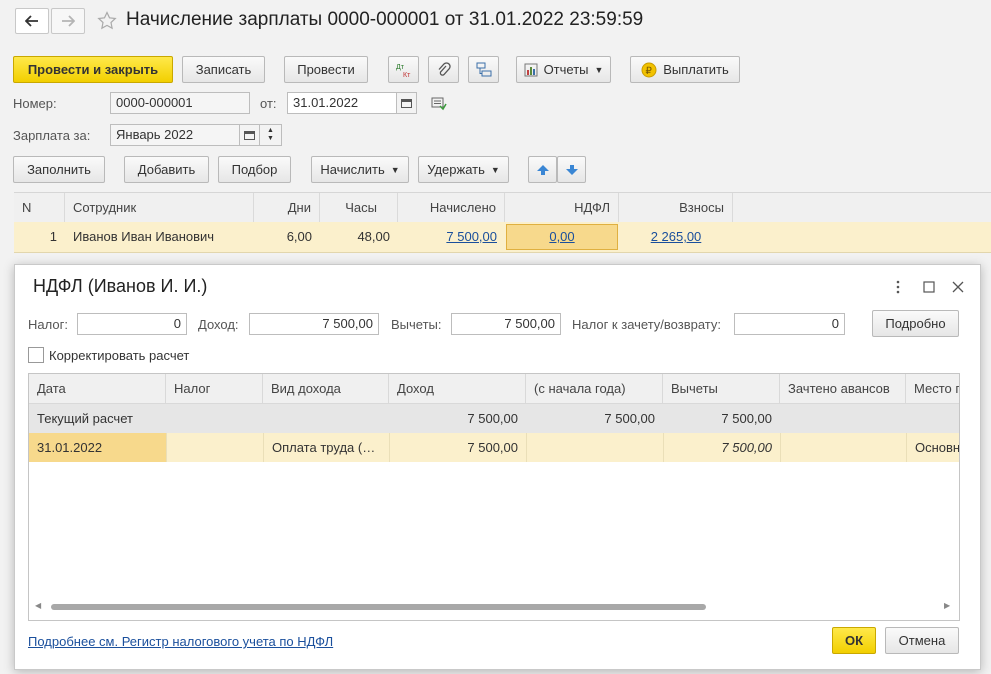 The height and width of the screenshot is (674, 991). Describe the element at coordinates (400, 67) in the screenshot. I see `svg-text: Дт` at that location.